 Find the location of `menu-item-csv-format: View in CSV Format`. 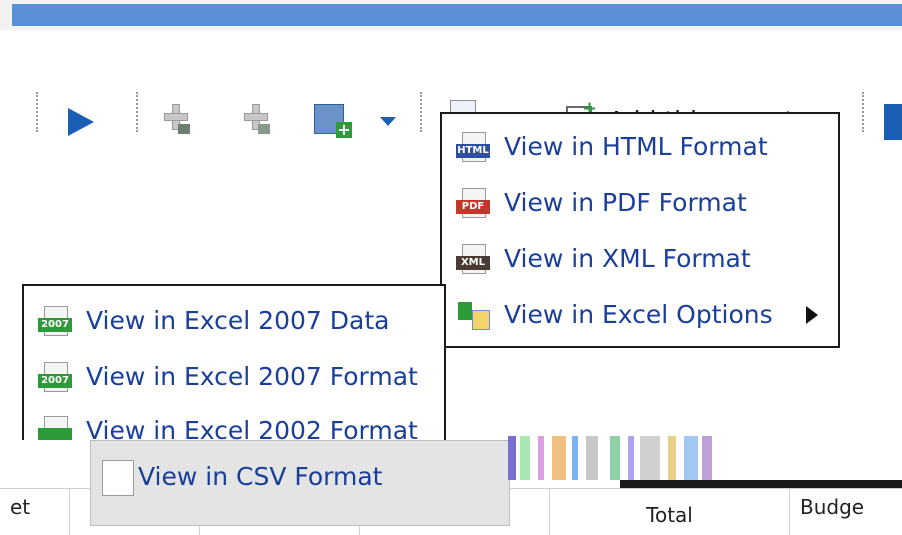

menu-item-csv-format: View in CSV Format is located at coordinates (252, 477).